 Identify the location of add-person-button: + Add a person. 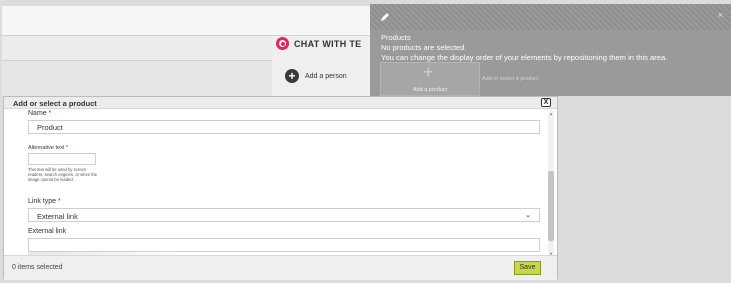
(316, 76).